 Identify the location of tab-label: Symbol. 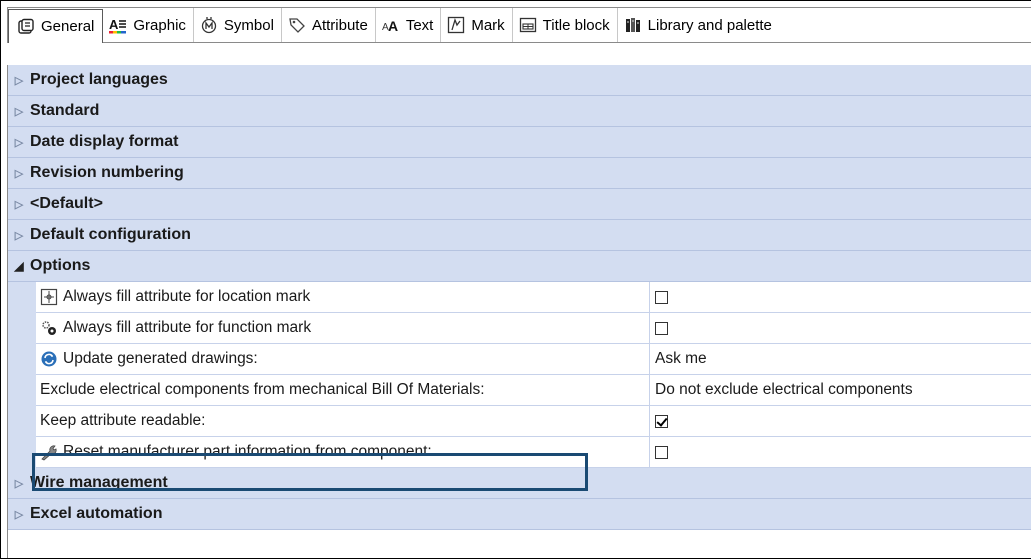
(248, 25).